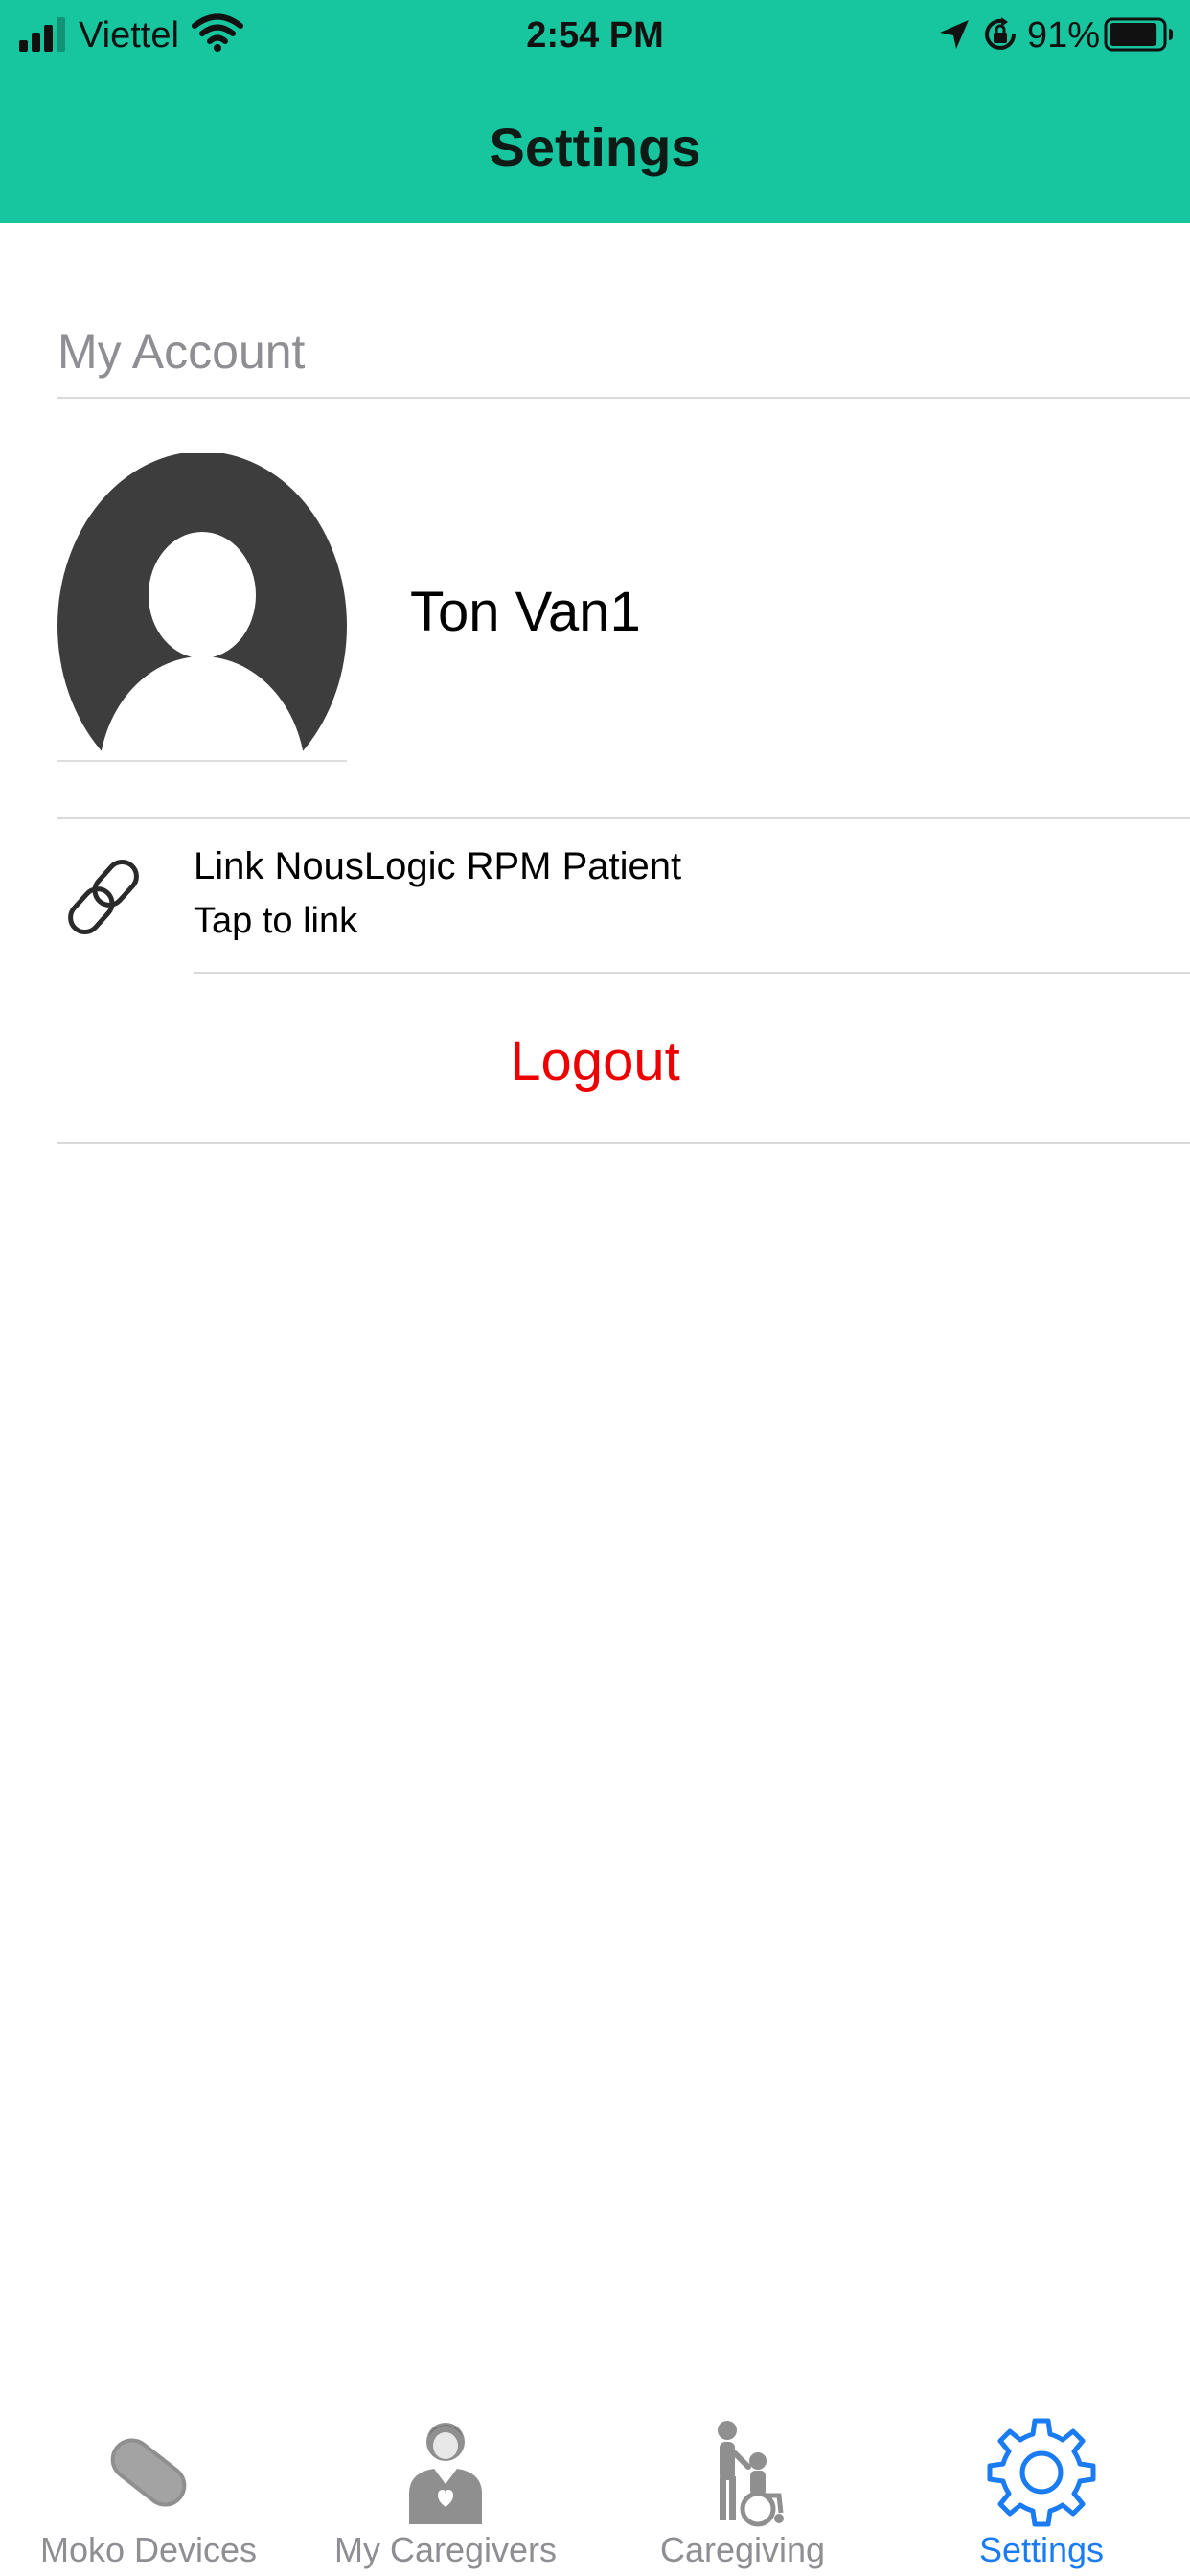  What do you see at coordinates (103, 897) in the screenshot?
I see `chain-link-icon` at bounding box center [103, 897].